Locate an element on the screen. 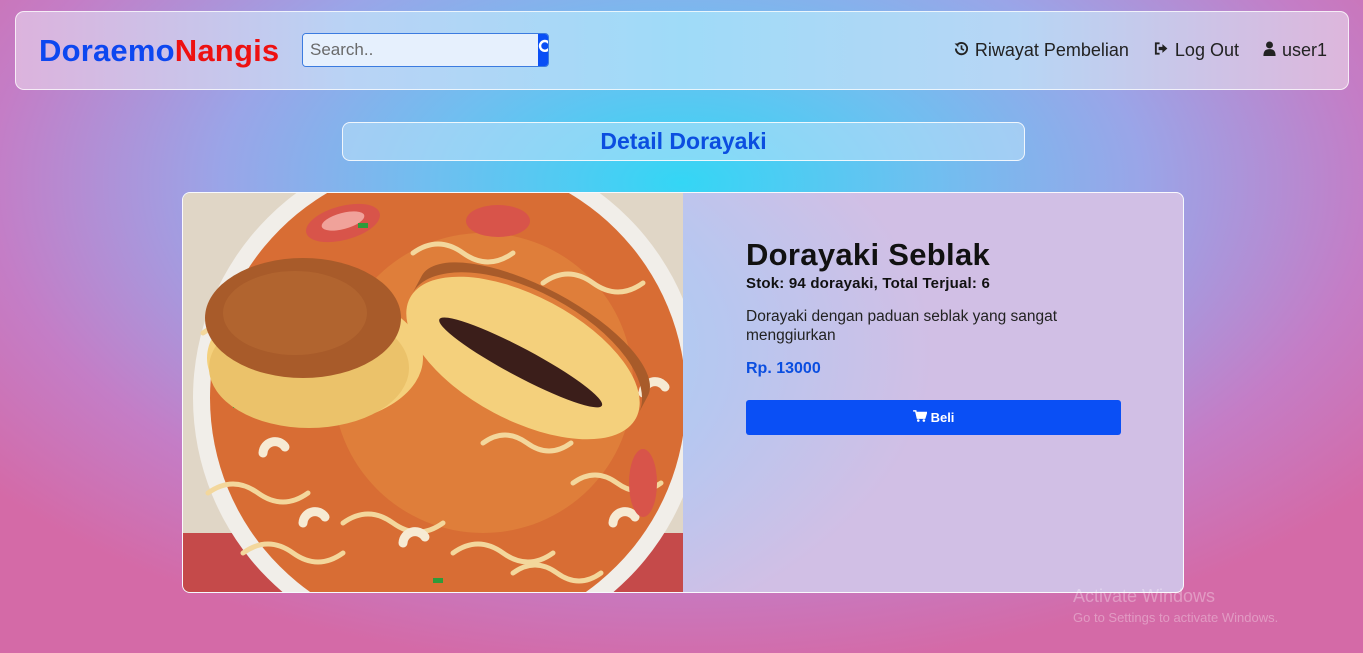 This screenshot has width=1363, height=653. page-title: Detail Dorayaki is located at coordinates (683, 141).